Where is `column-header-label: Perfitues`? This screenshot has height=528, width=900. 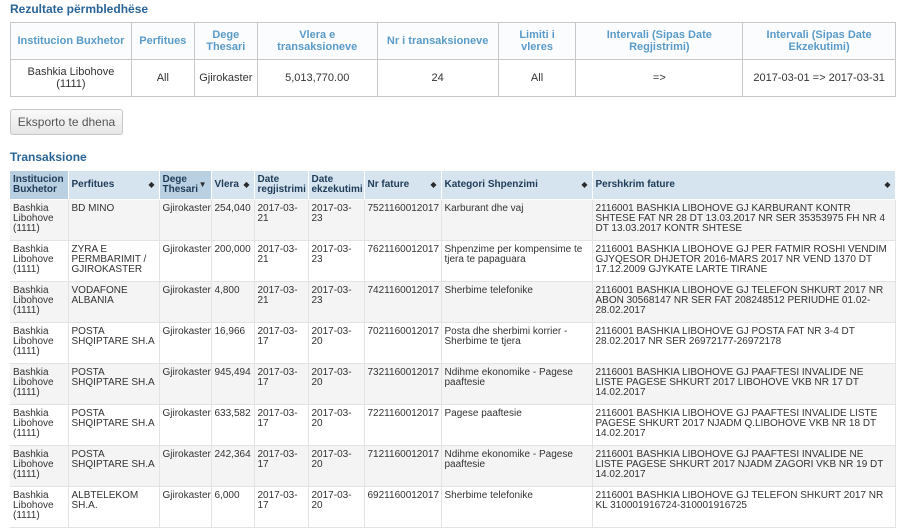
column-header-label: Perfitues is located at coordinates (93, 184).